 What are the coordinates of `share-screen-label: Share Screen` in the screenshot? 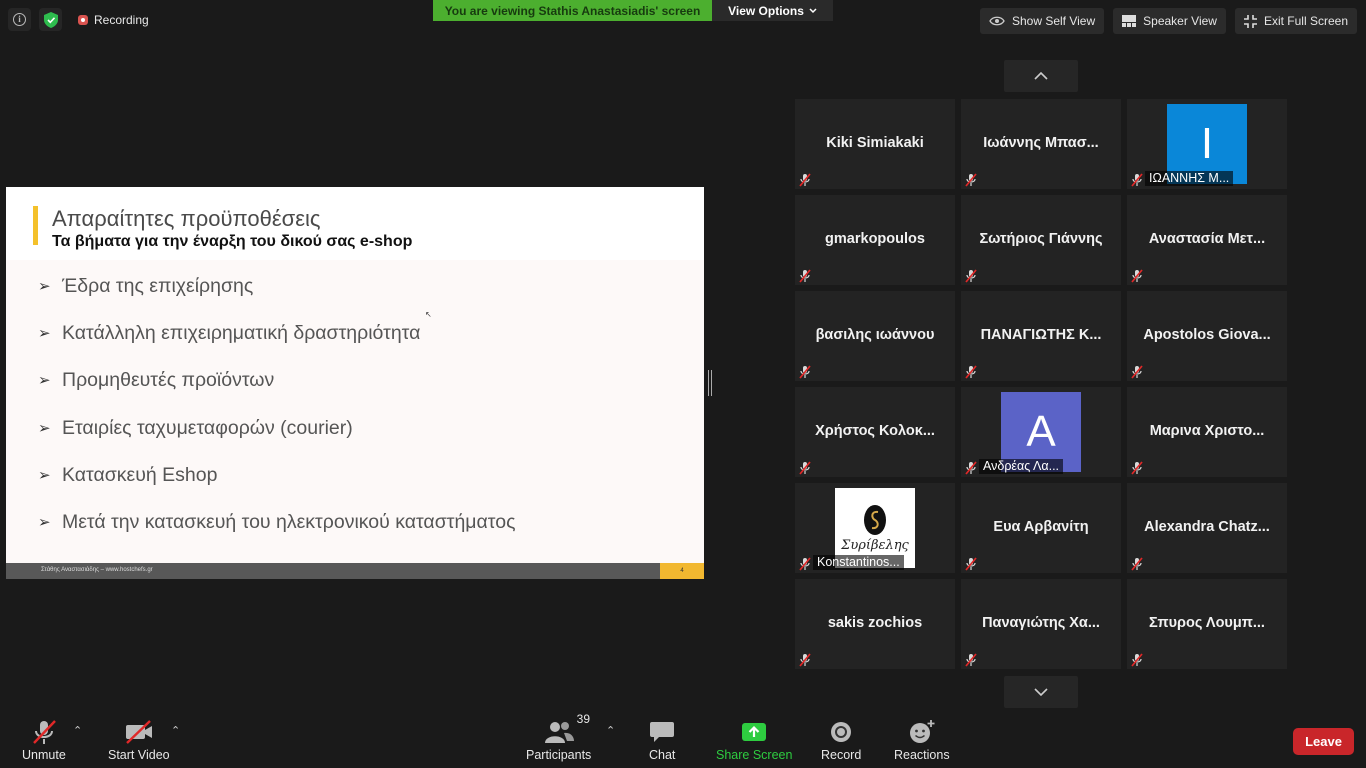 It's located at (754, 755).